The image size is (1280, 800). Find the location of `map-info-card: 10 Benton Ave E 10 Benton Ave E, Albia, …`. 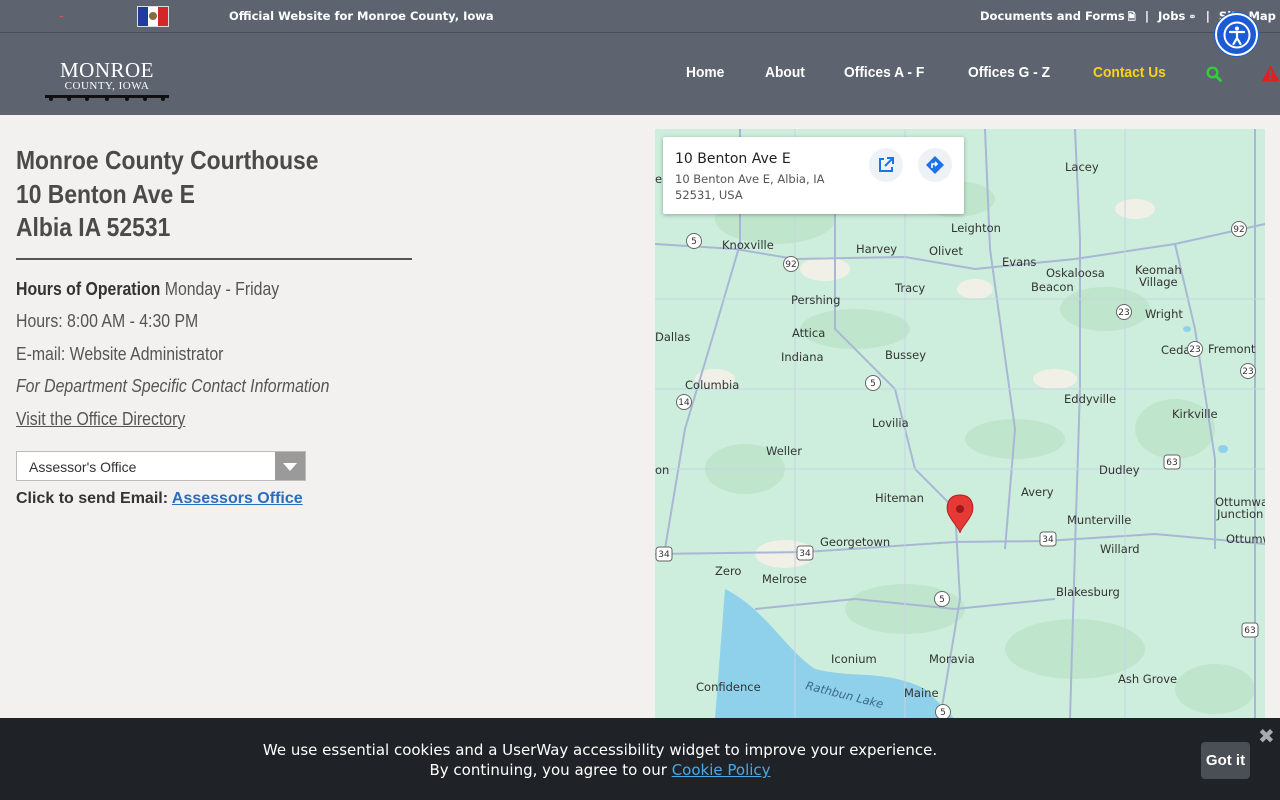

map-info-card: 10 Benton Ave E 10 Benton Ave E, Albia, … is located at coordinates (813, 175).